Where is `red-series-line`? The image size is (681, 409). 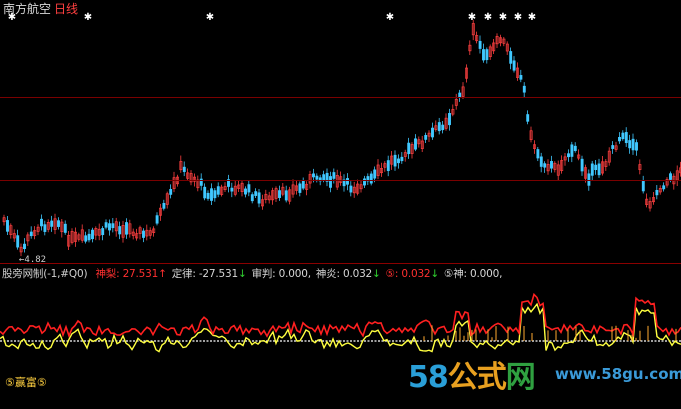
red-series-line is located at coordinates (340, 315).